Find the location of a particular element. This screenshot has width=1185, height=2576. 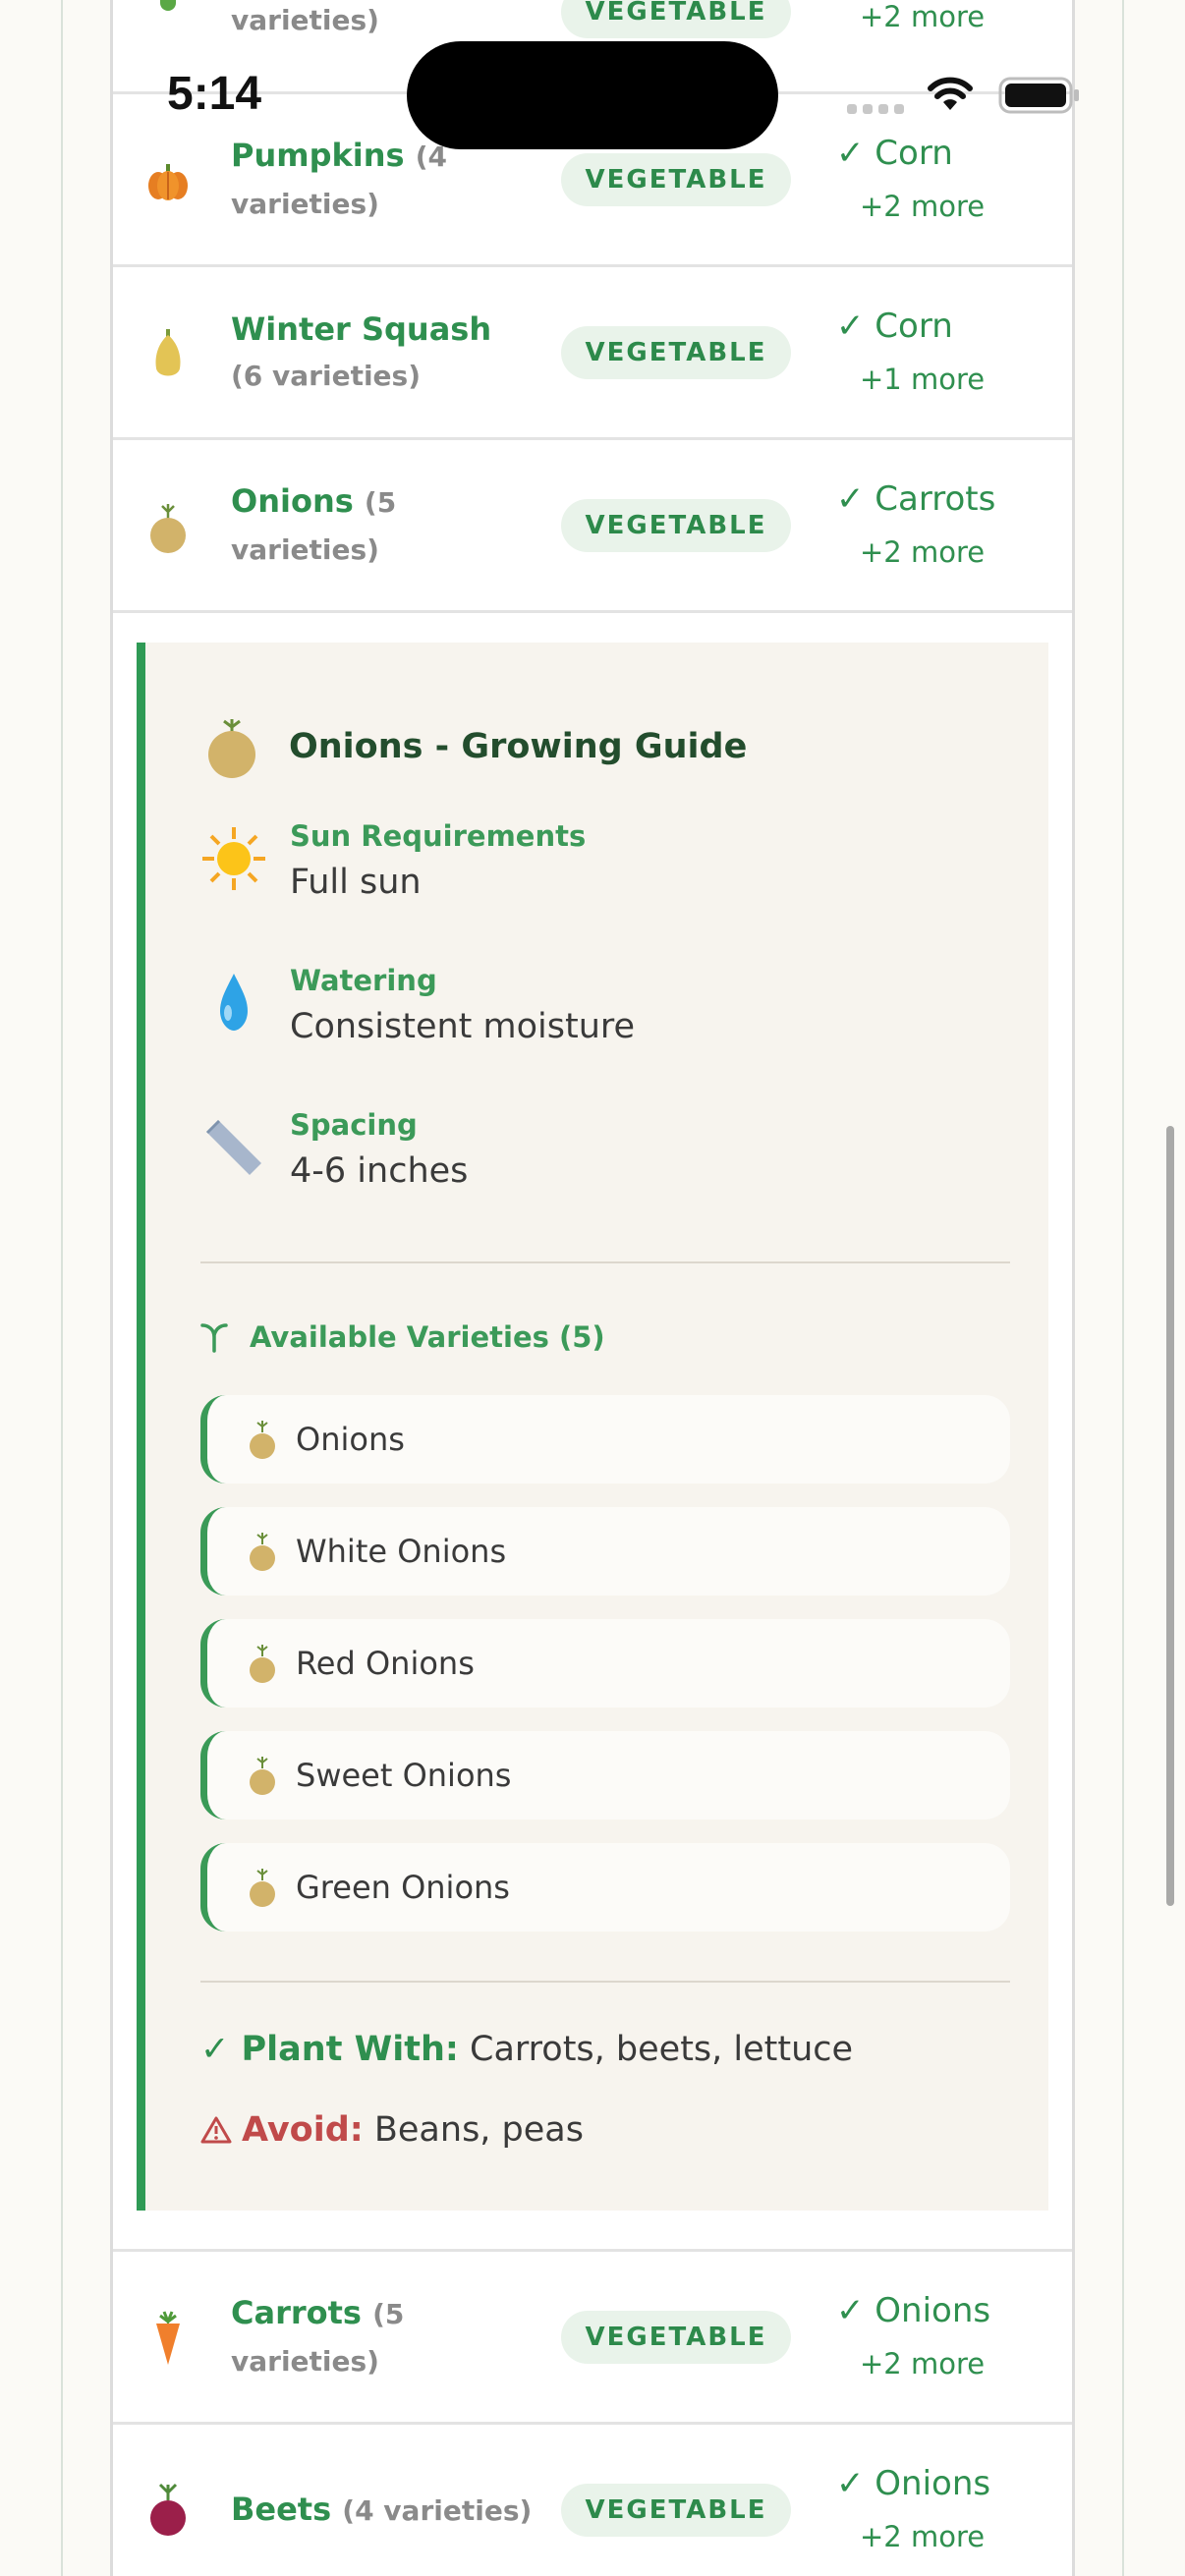

companion-cell: ✓ Carrots +2 more is located at coordinates (949, 526).